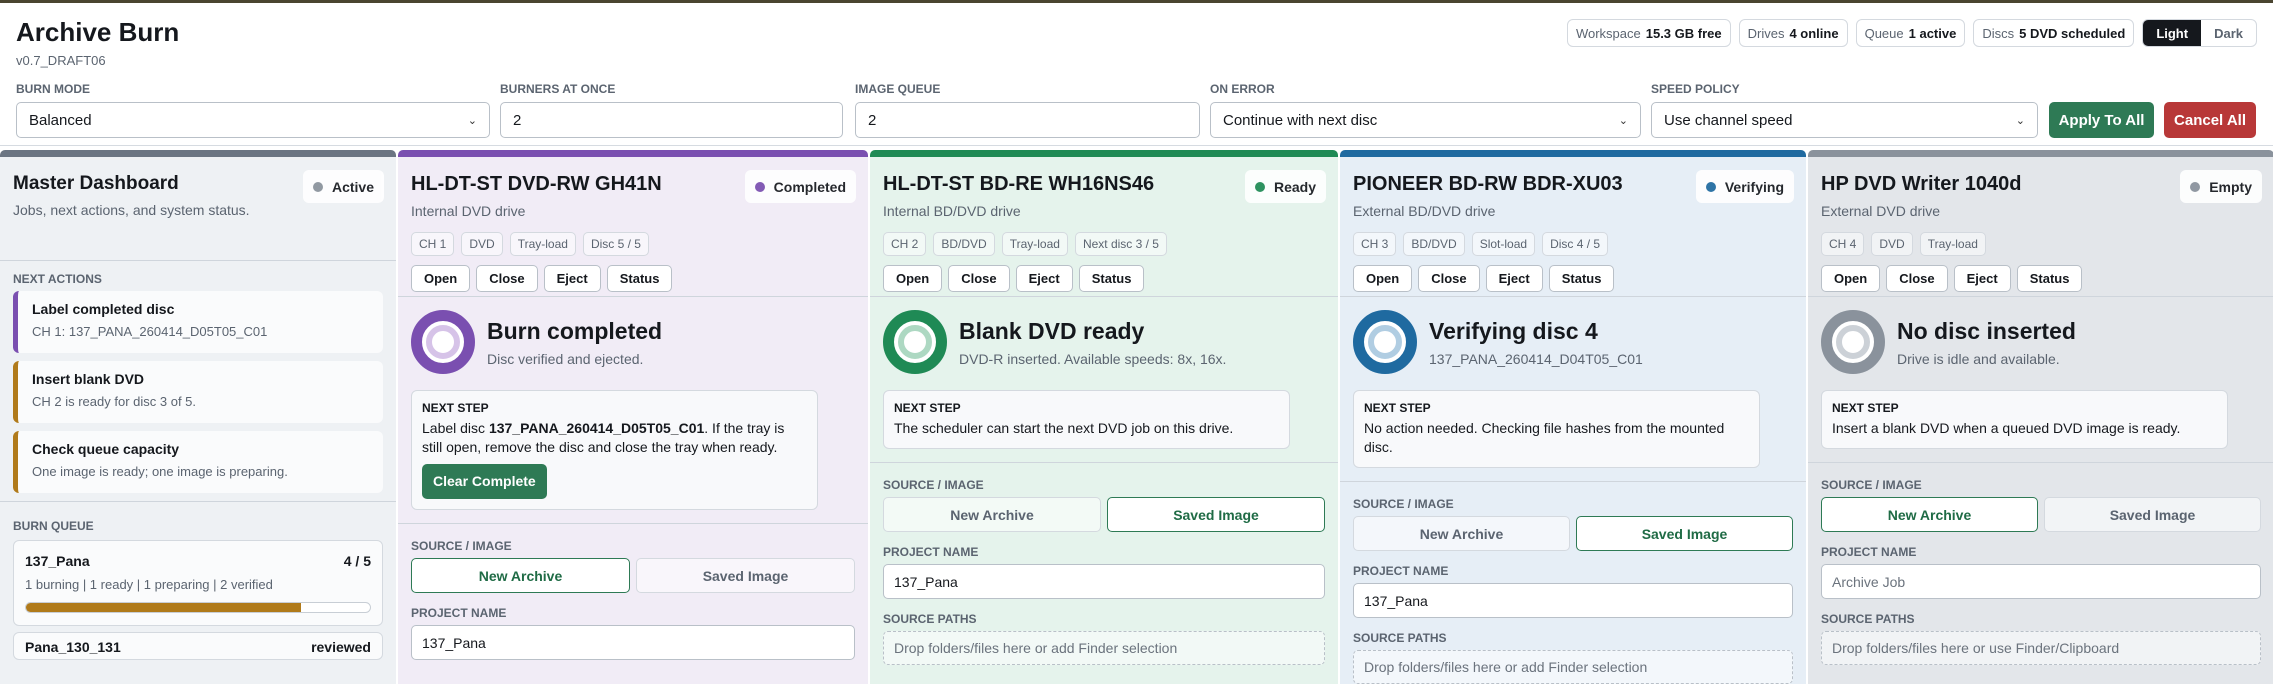  What do you see at coordinates (1844, 120) in the screenshot?
I see `speed-policy-select: Use channel speed ⌄` at bounding box center [1844, 120].